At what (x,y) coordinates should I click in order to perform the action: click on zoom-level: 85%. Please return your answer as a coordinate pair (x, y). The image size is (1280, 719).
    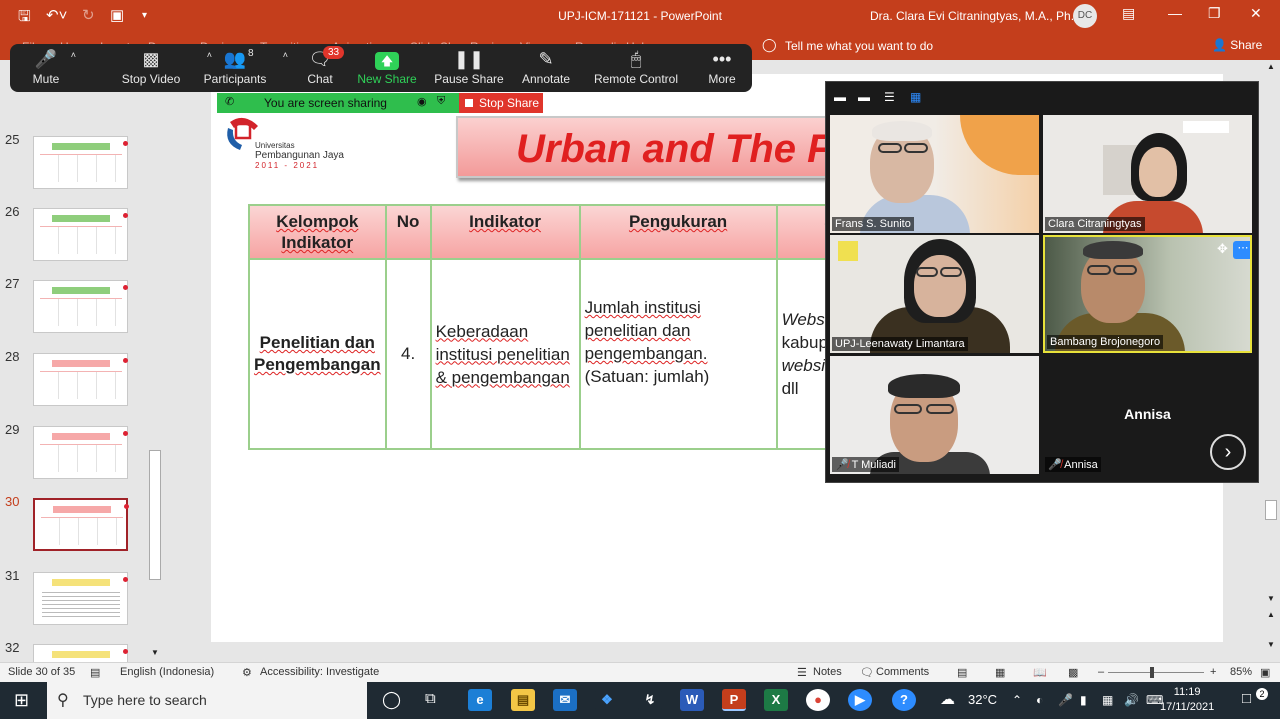
    Looking at the image, I should click on (1241, 672).